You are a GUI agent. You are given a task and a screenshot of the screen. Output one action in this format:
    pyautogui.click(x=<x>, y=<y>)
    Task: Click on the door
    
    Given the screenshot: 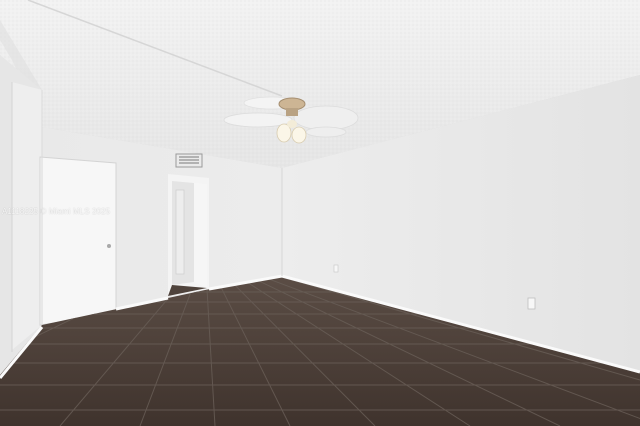 What is the action you would take?
    pyautogui.click(x=78, y=241)
    